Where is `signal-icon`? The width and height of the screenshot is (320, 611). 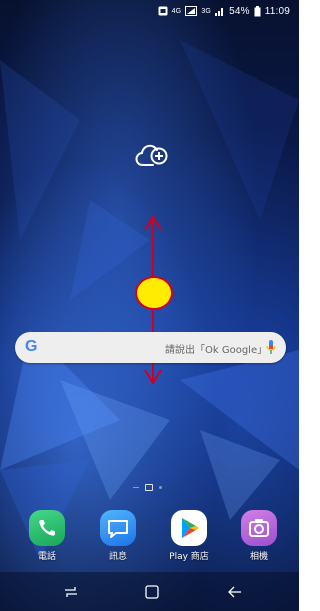 signal-icon is located at coordinates (191, 11).